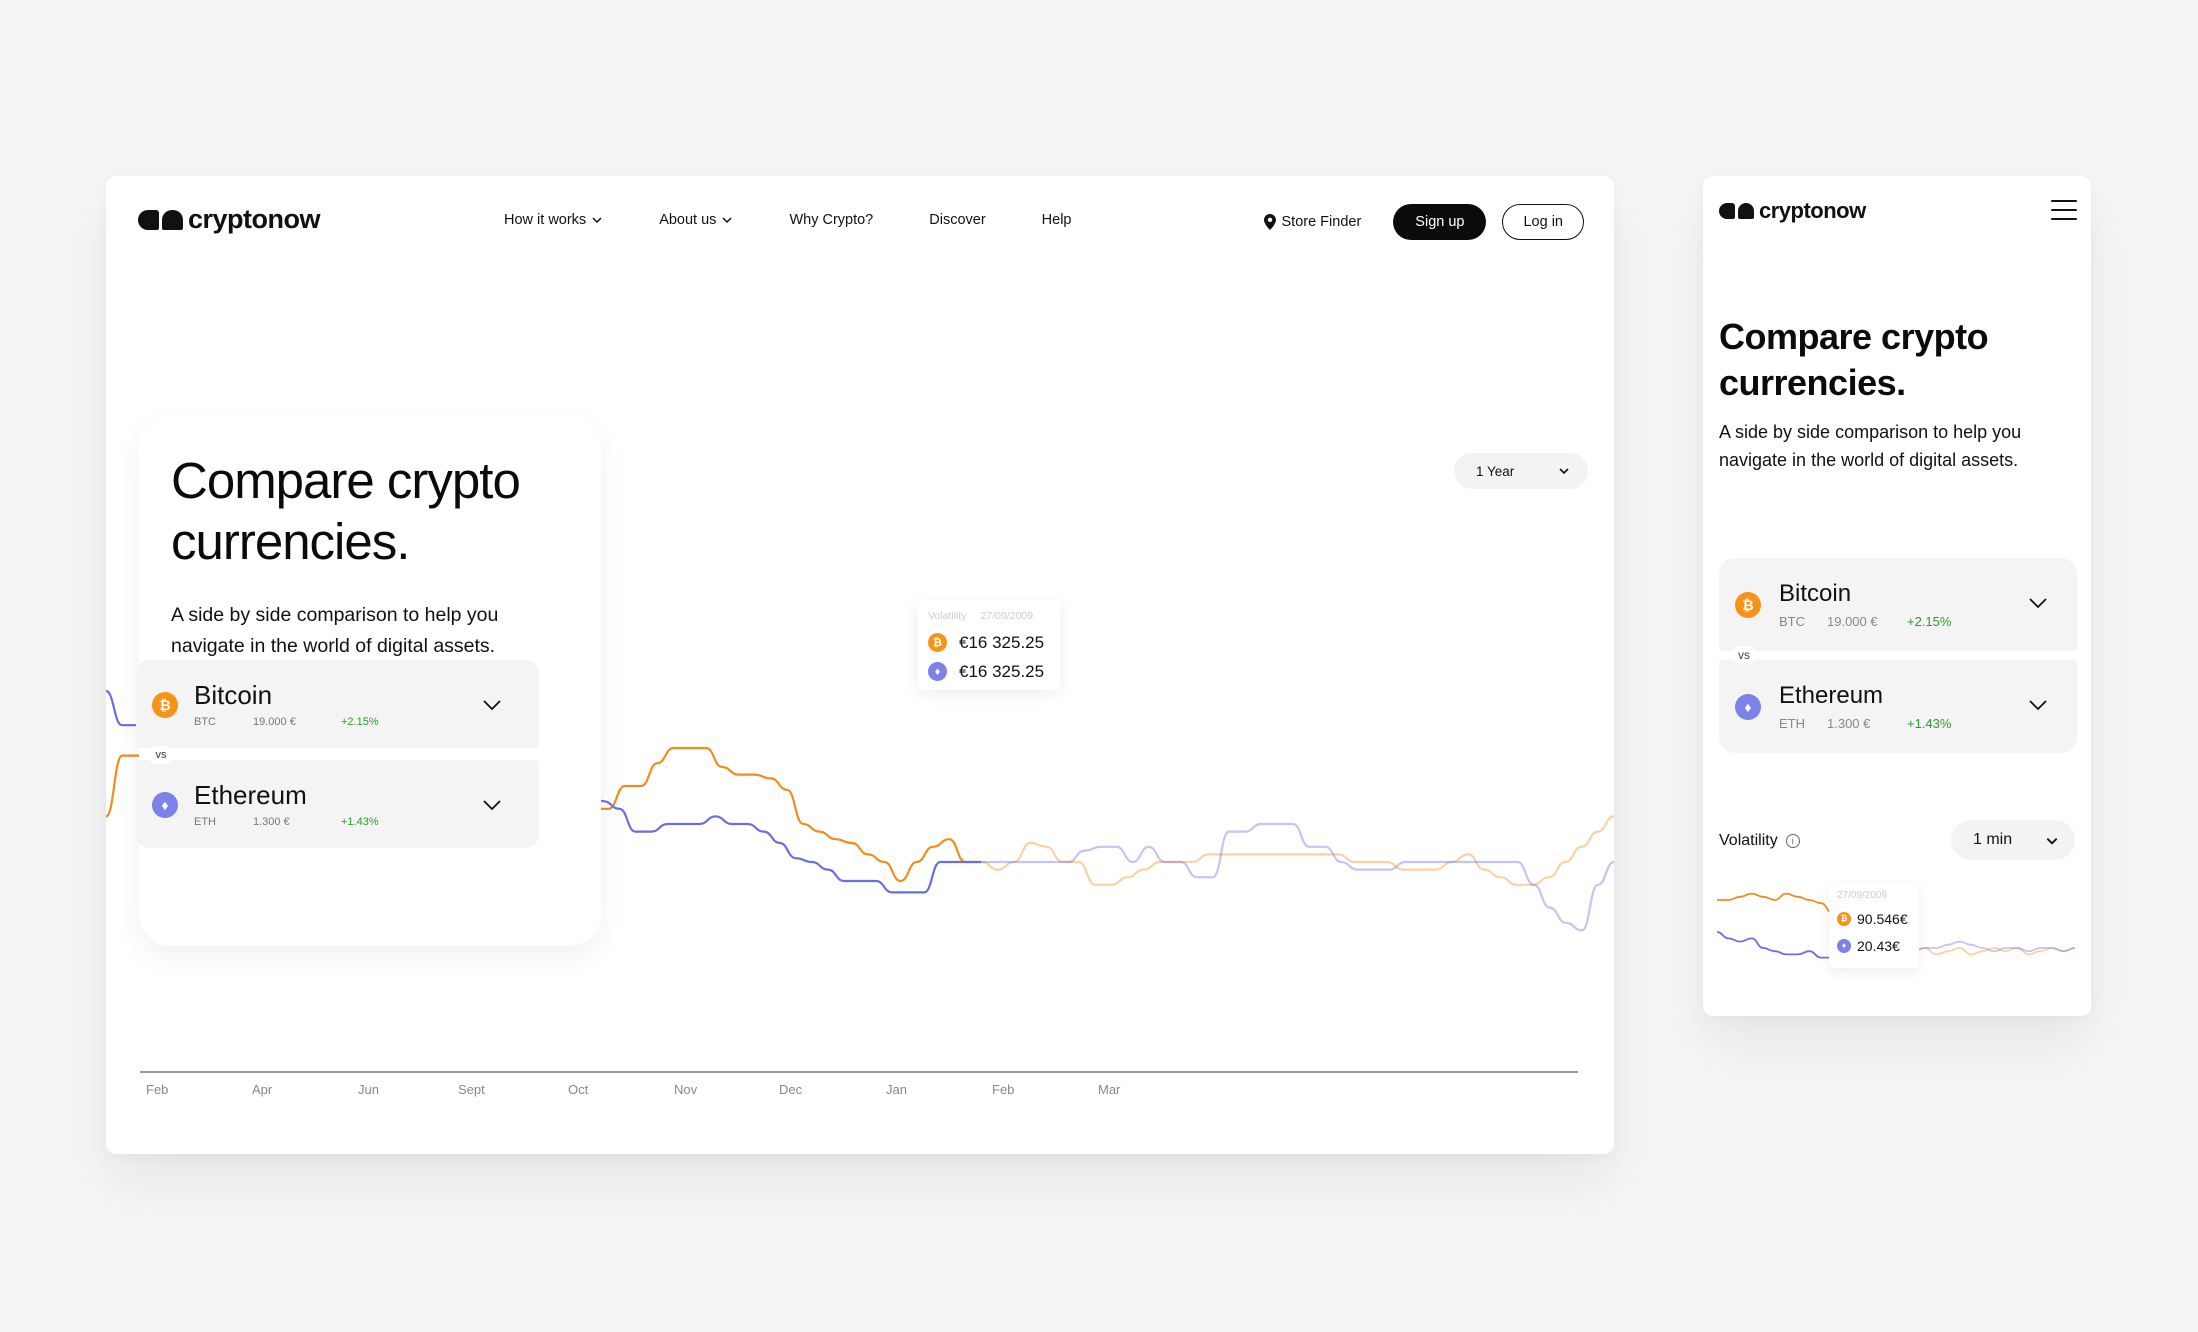 This screenshot has height=1332, width=2198. I want to click on period-value: 1 Year, so click(1495, 471).